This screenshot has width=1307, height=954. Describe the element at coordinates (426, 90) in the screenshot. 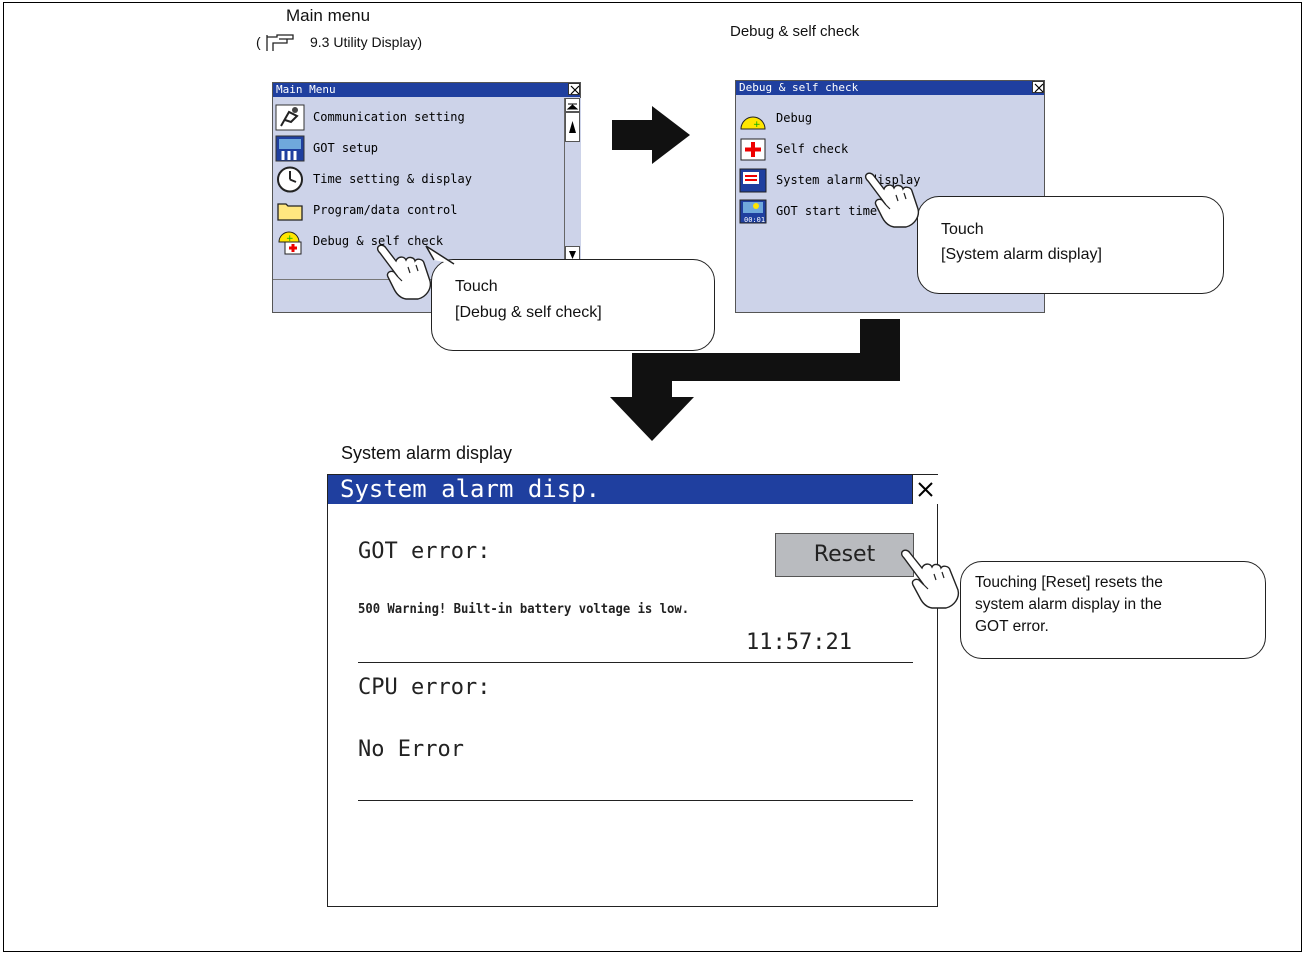

I see `main-menu-title: Main Menu` at that location.